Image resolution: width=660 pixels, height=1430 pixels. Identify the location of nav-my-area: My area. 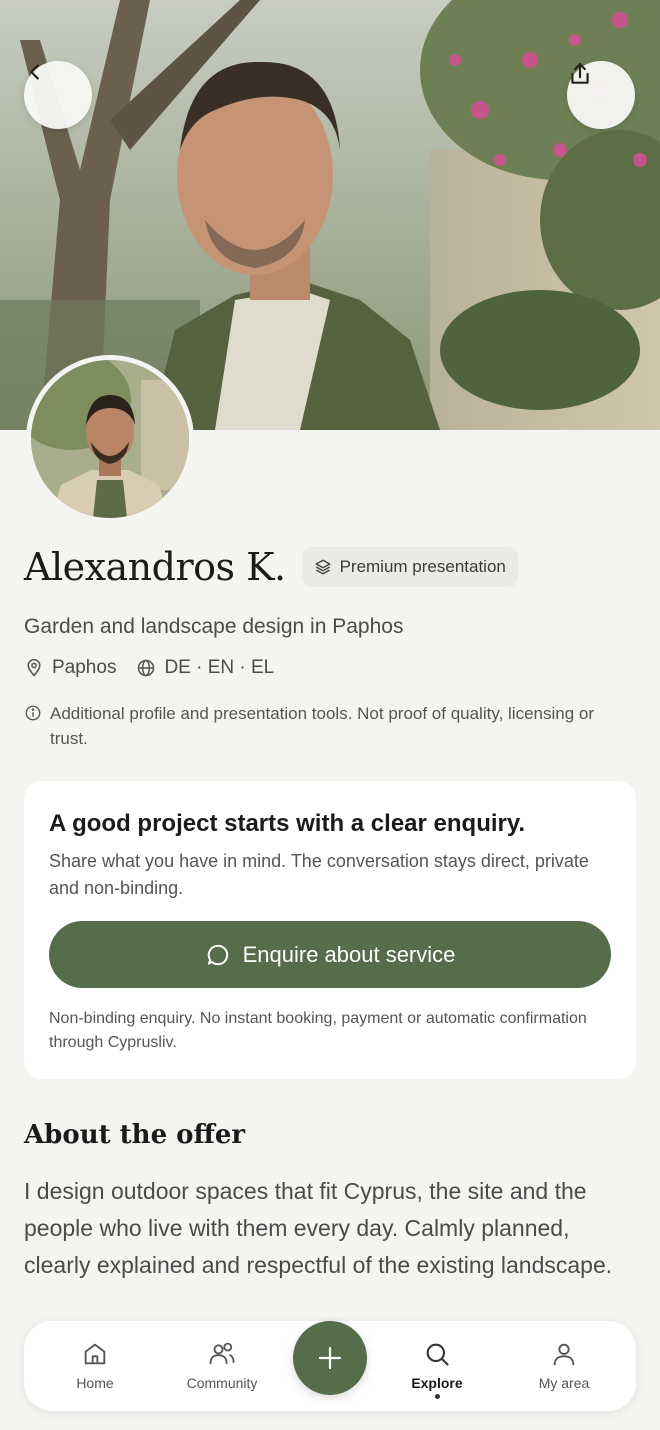
(564, 1365).